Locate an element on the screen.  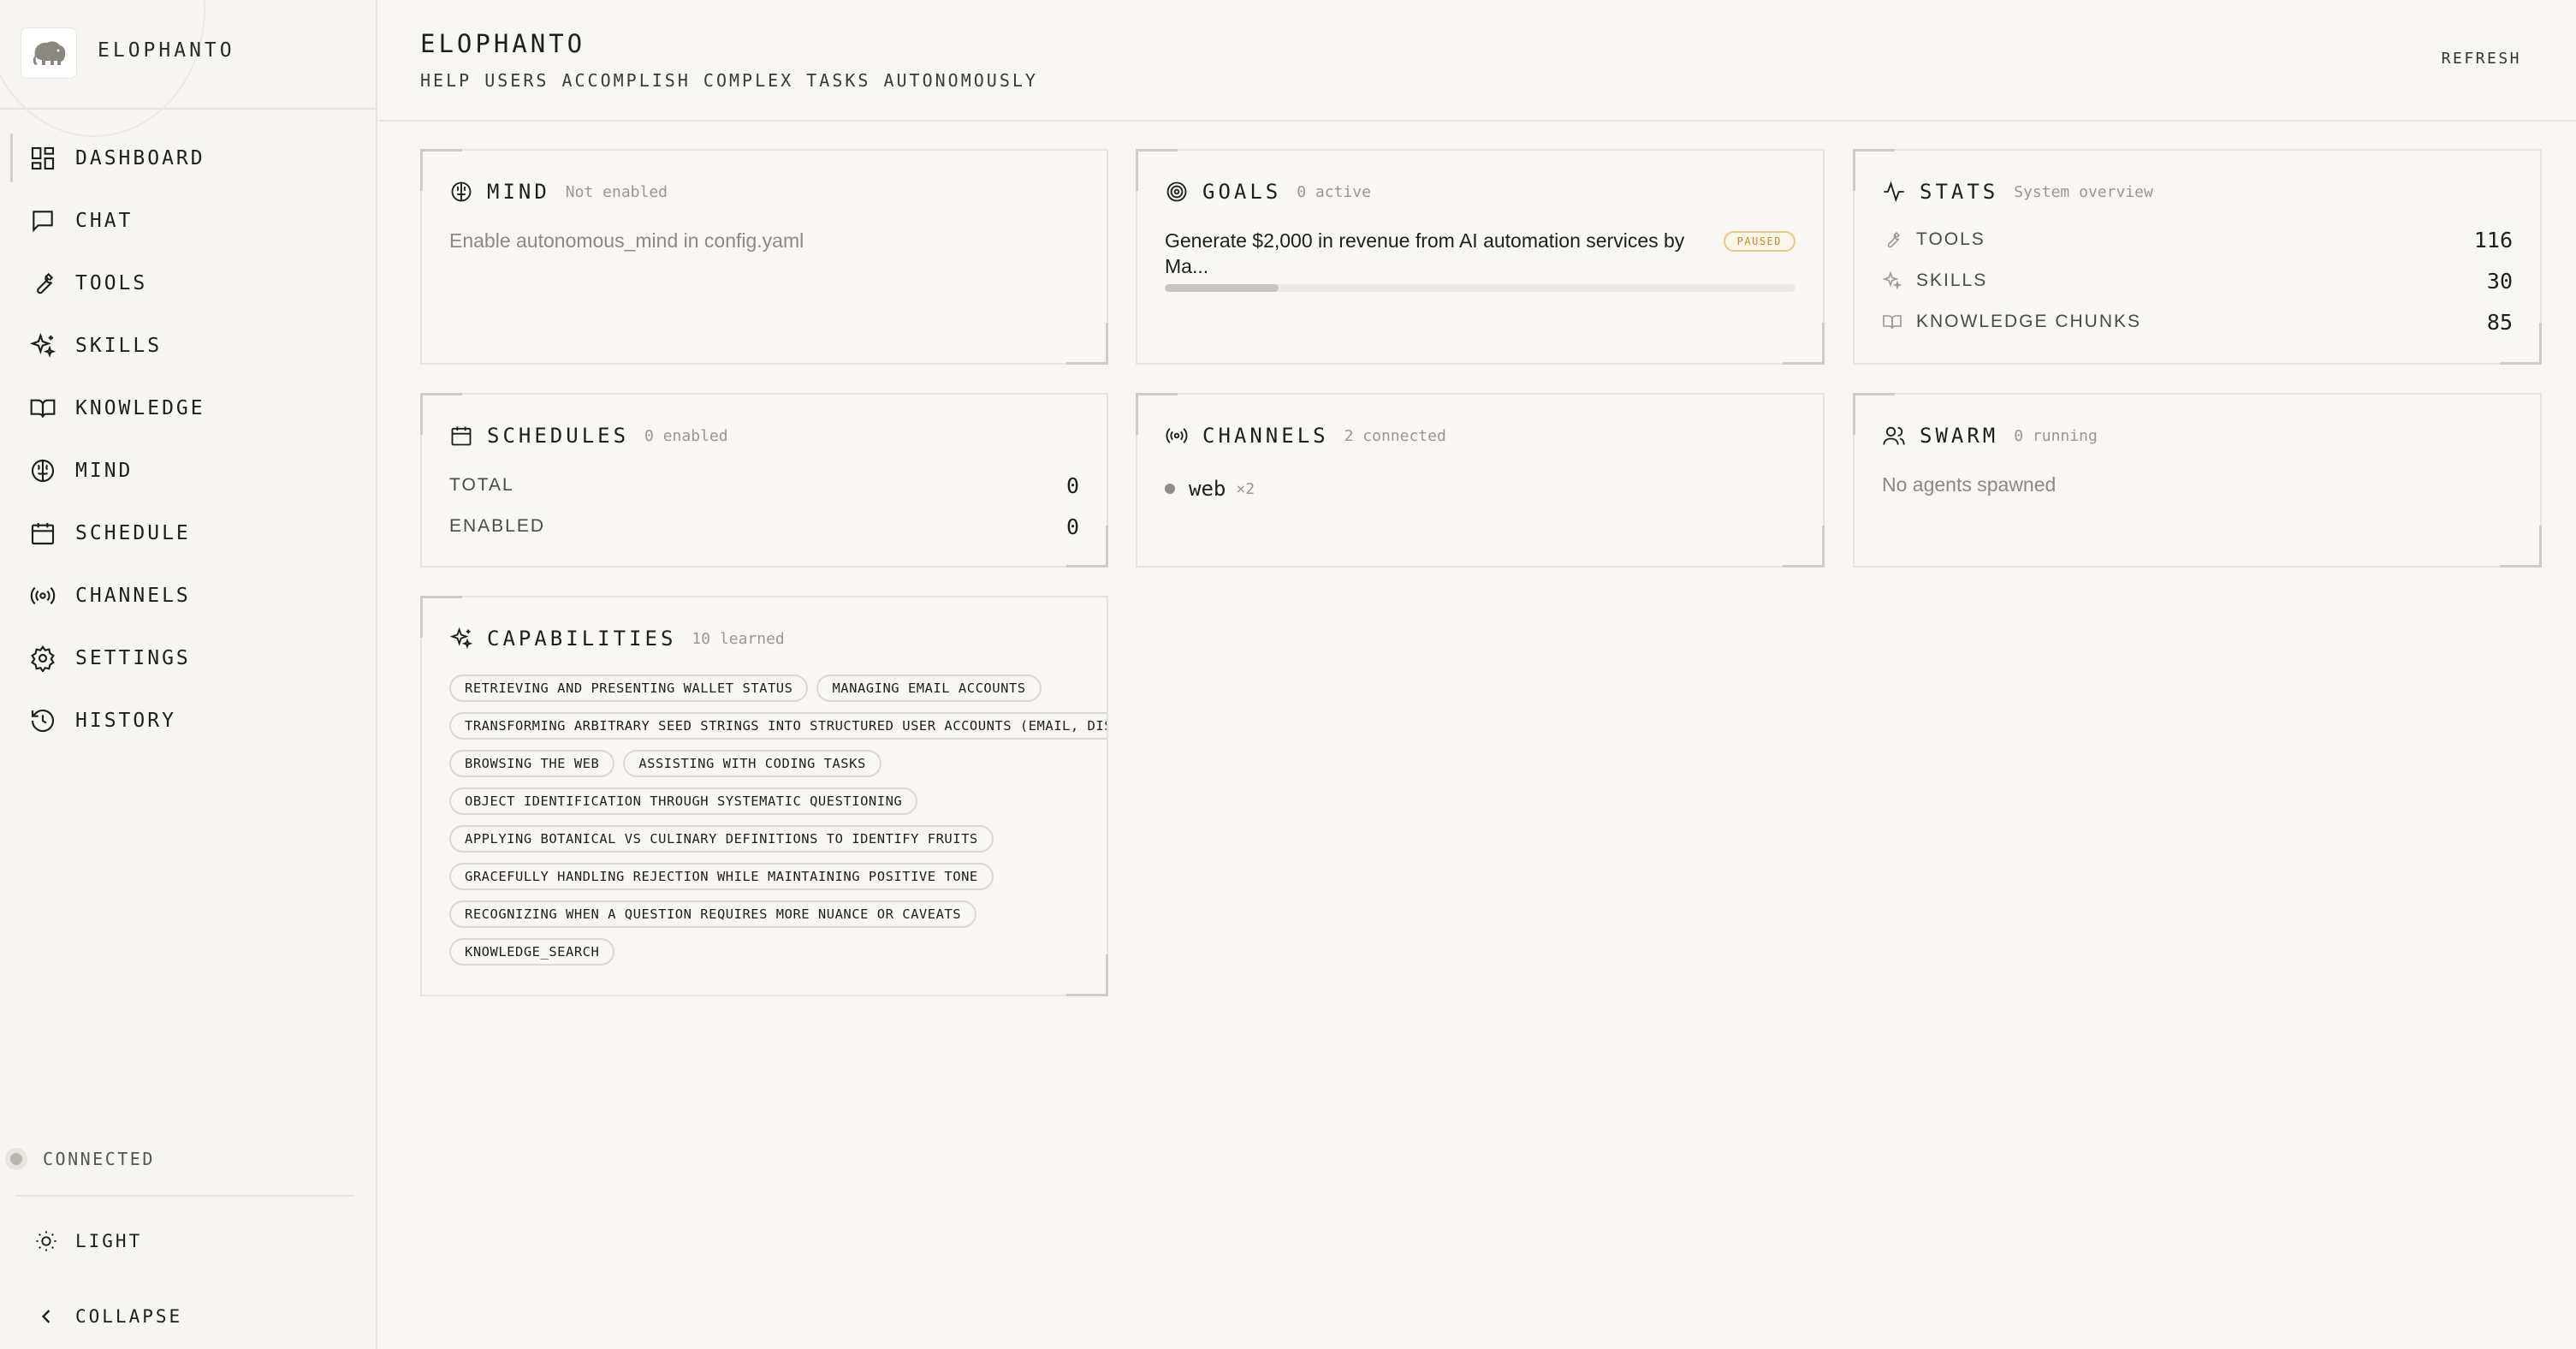
sidebar-item-label: DASHBOARD is located at coordinates (140, 157).